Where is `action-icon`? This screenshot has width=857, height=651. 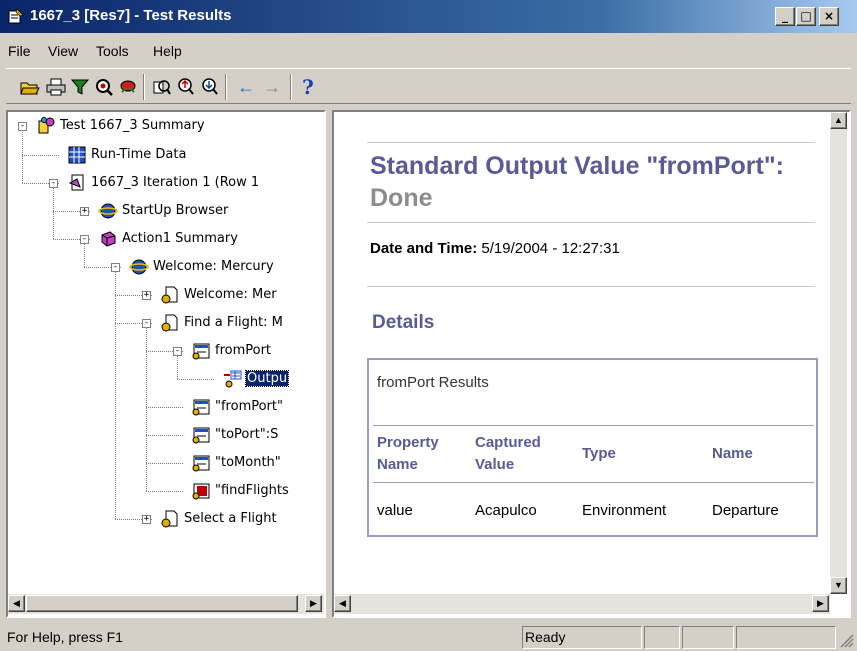 action-icon is located at coordinates (108, 239).